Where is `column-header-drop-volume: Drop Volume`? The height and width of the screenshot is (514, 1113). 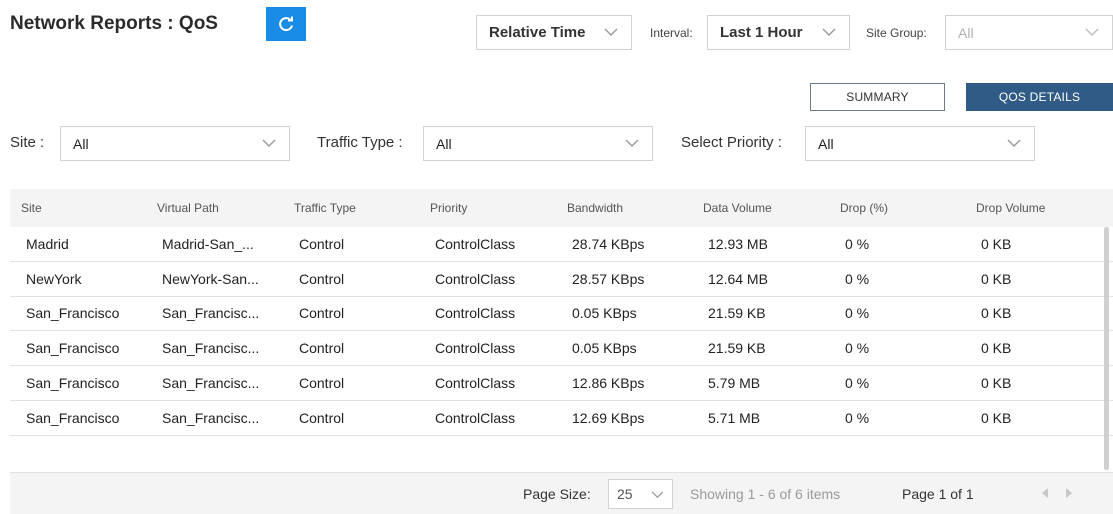 column-header-drop-volume: Drop Volume is located at coordinates (1039, 208).